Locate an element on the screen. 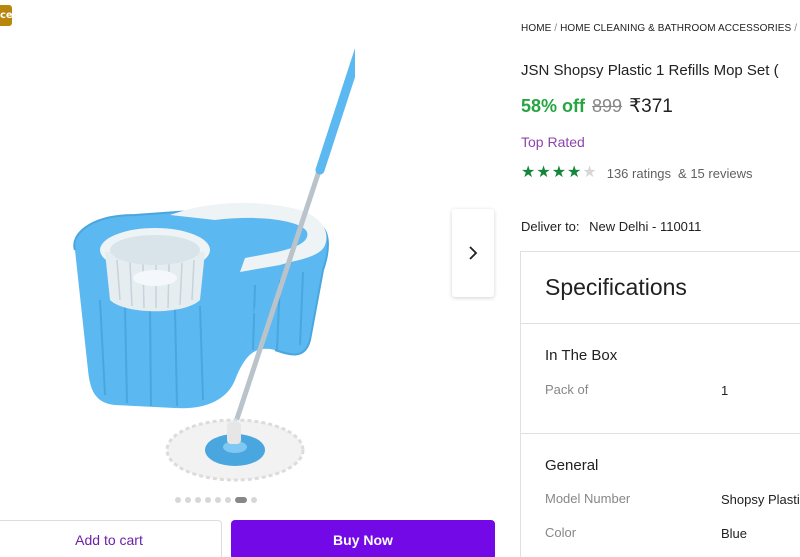 Image resolution: width=800 pixels, height=557 pixels. spec-group-title: In The Box is located at coordinates (581, 355).